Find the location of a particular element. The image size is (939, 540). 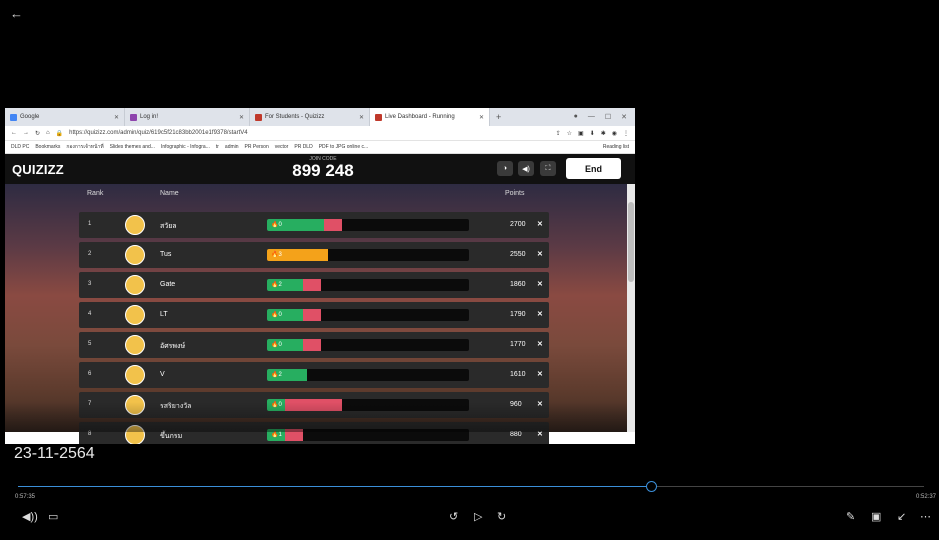

tab-login: Log in! ✕ is located at coordinates (187, 117).